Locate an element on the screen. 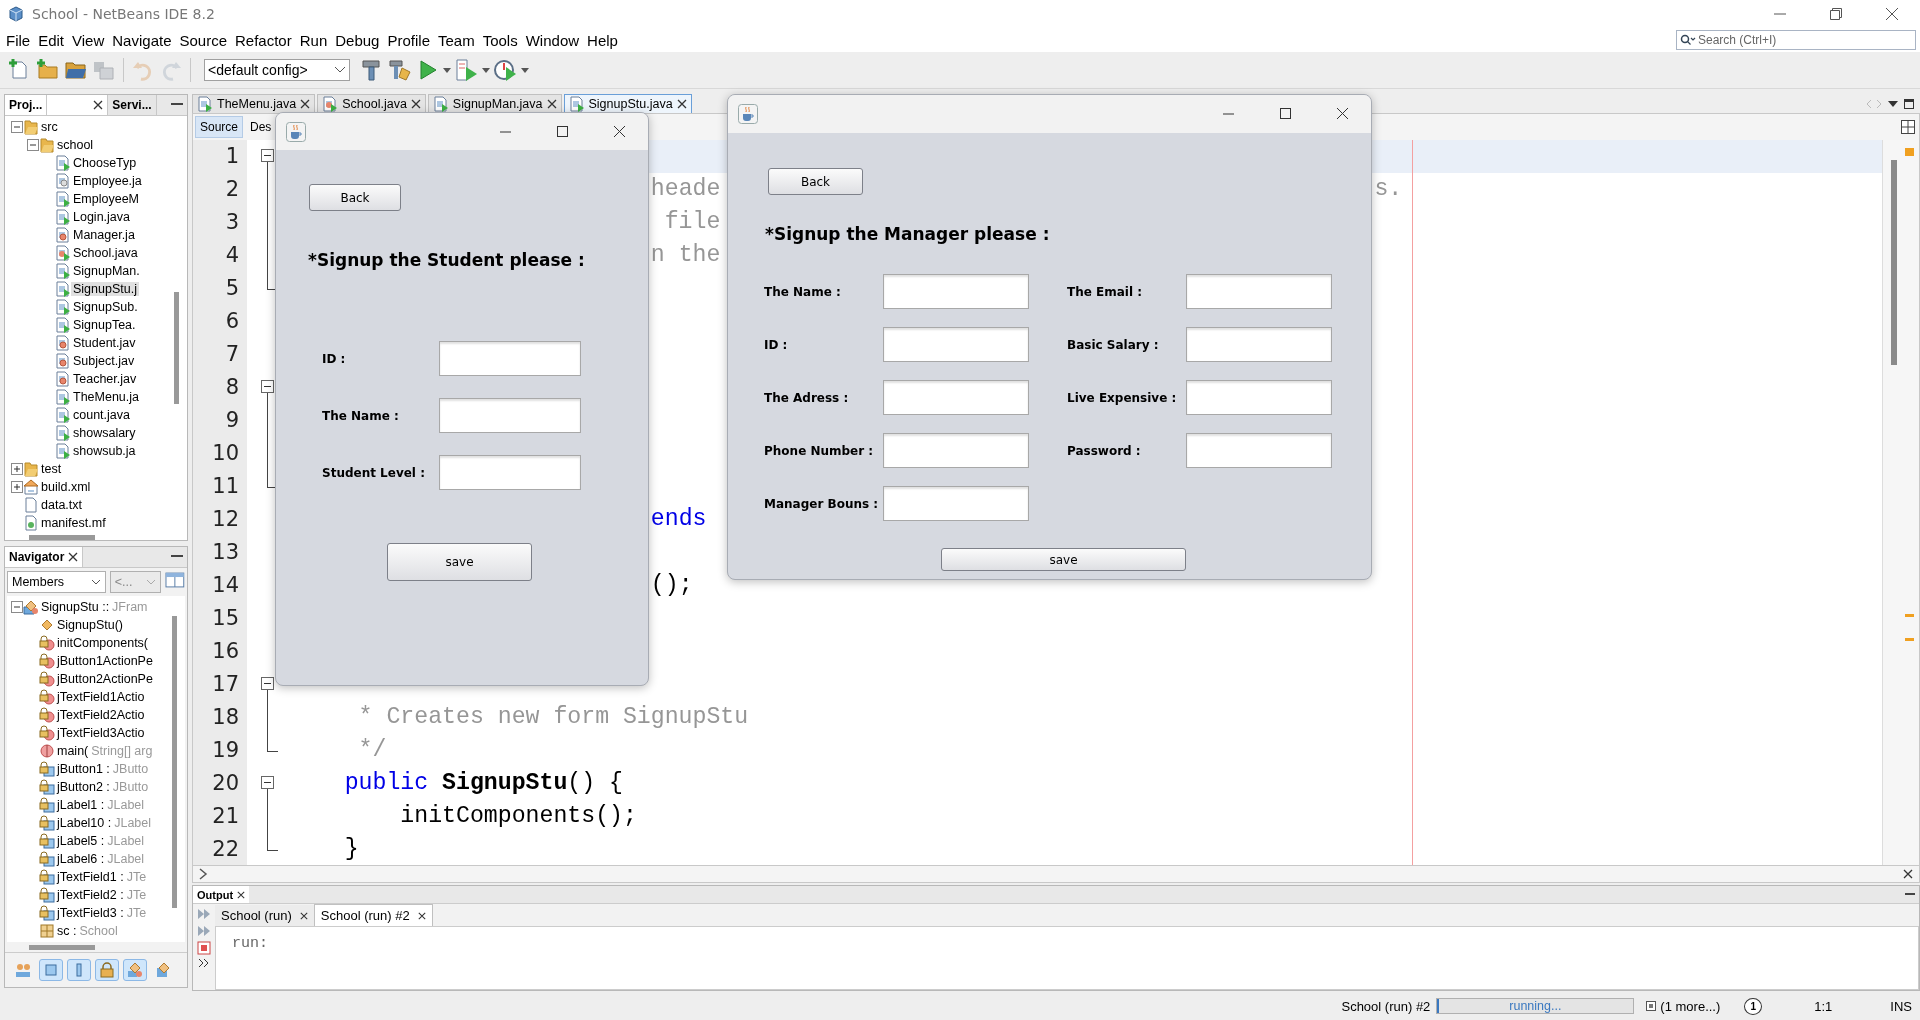 The width and height of the screenshot is (1920, 1020). menu-item: Window is located at coordinates (552, 40).